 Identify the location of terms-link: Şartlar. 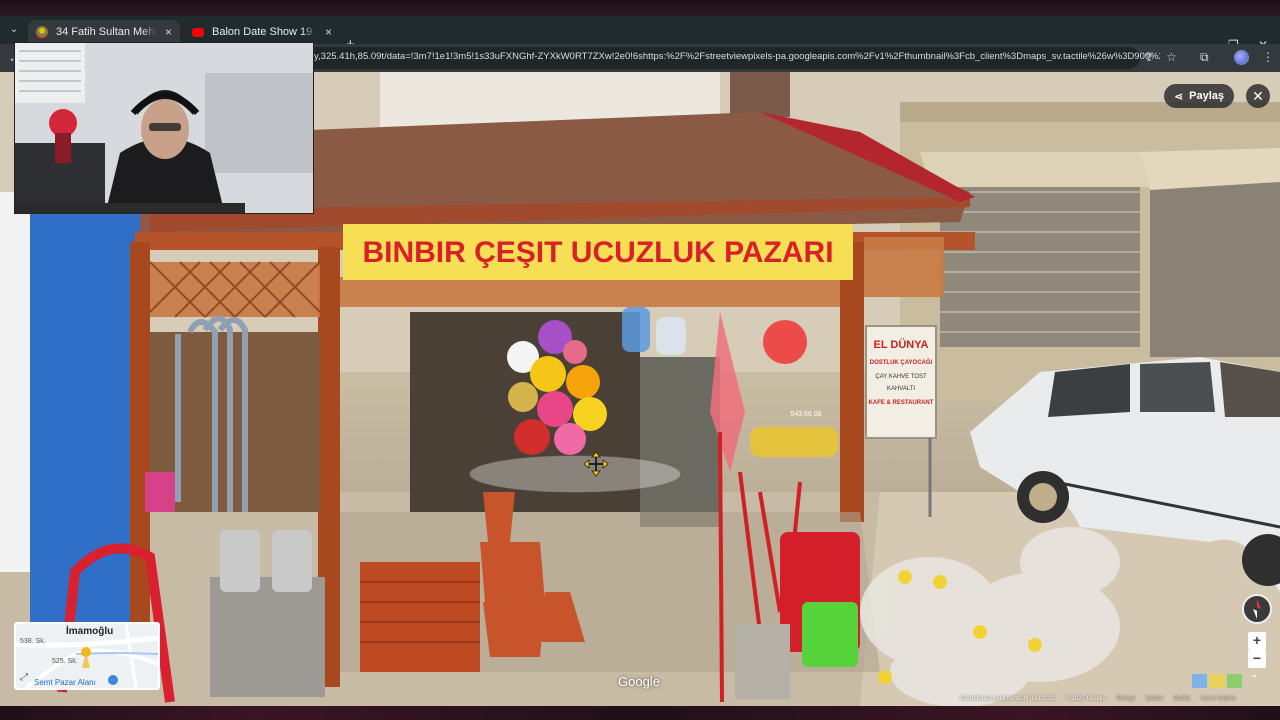
(1155, 701).